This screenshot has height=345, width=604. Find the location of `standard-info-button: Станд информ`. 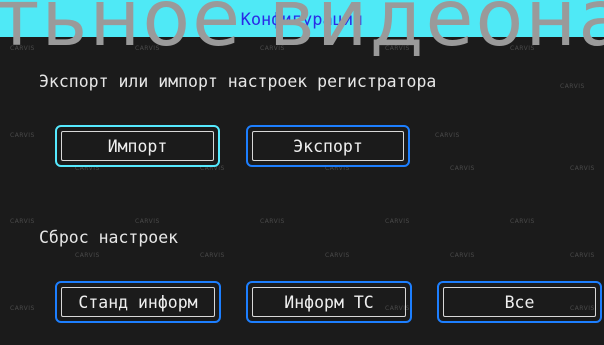

standard-info-button: Станд информ is located at coordinates (138, 302).